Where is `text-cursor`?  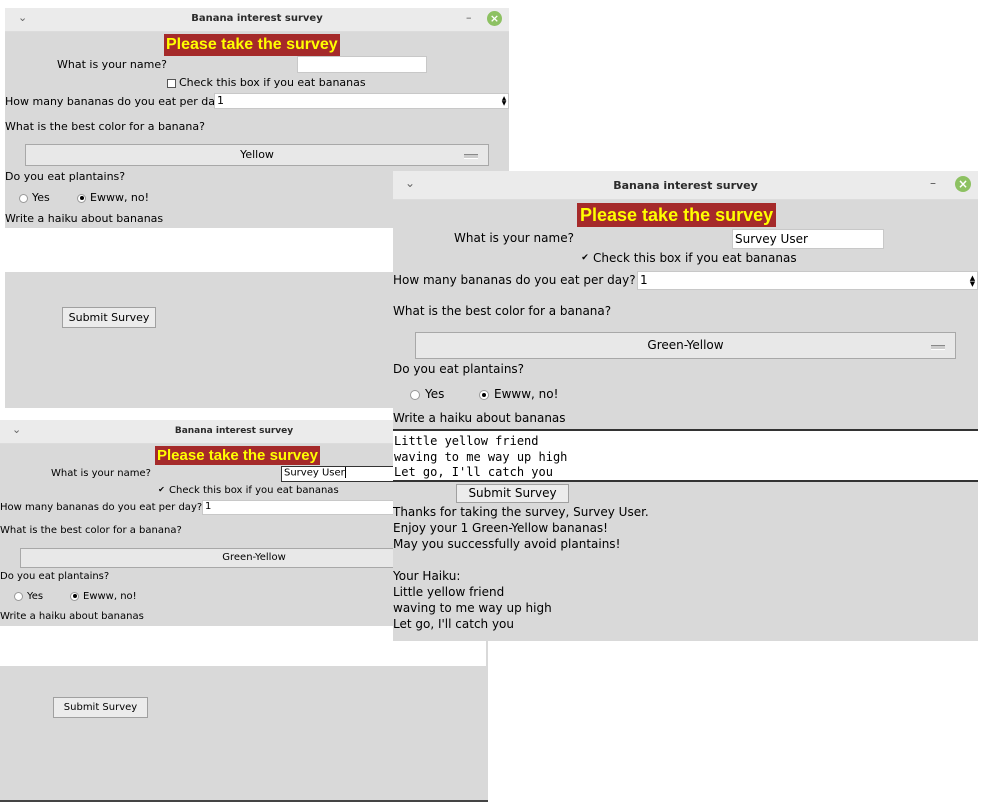 text-cursor is located at coordinates (345, 472).